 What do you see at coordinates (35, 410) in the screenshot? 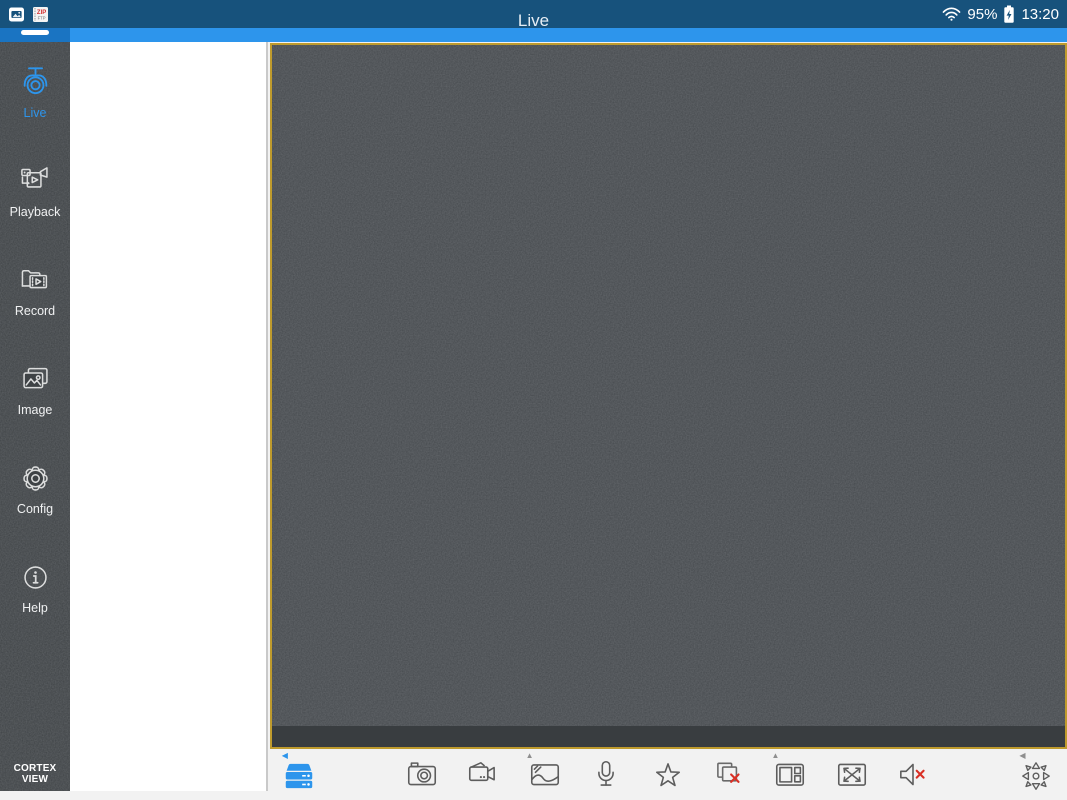
I see `sidebar-item-label: Image` at bounding box center [35, 410].